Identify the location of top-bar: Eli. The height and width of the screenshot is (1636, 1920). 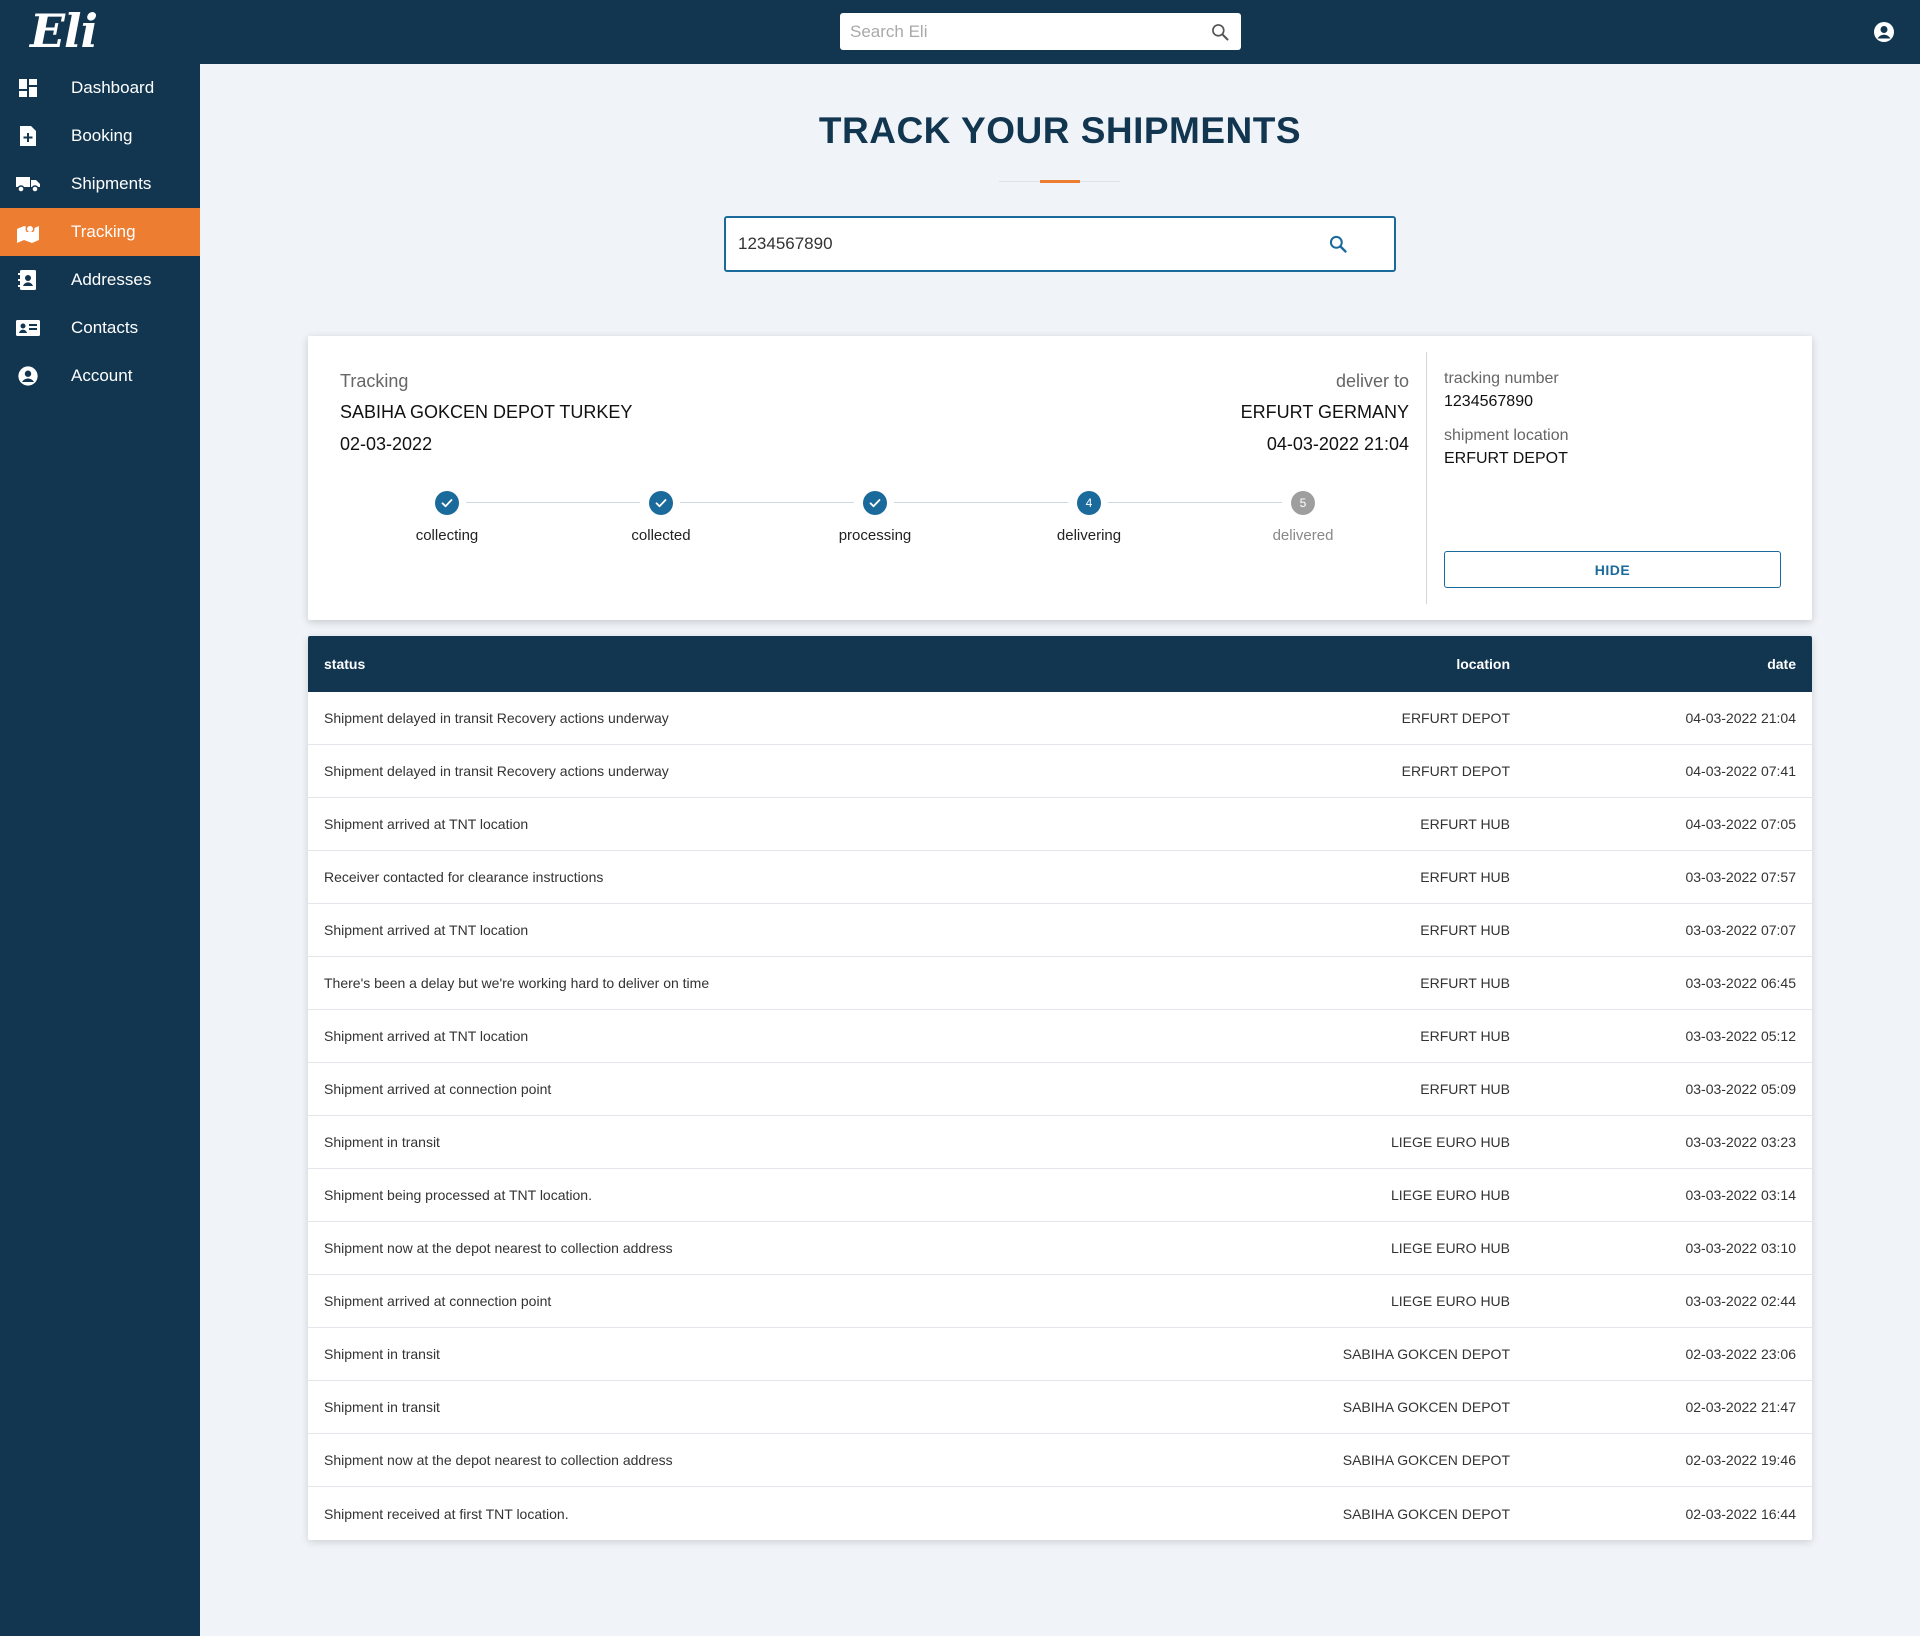
(960, 32).